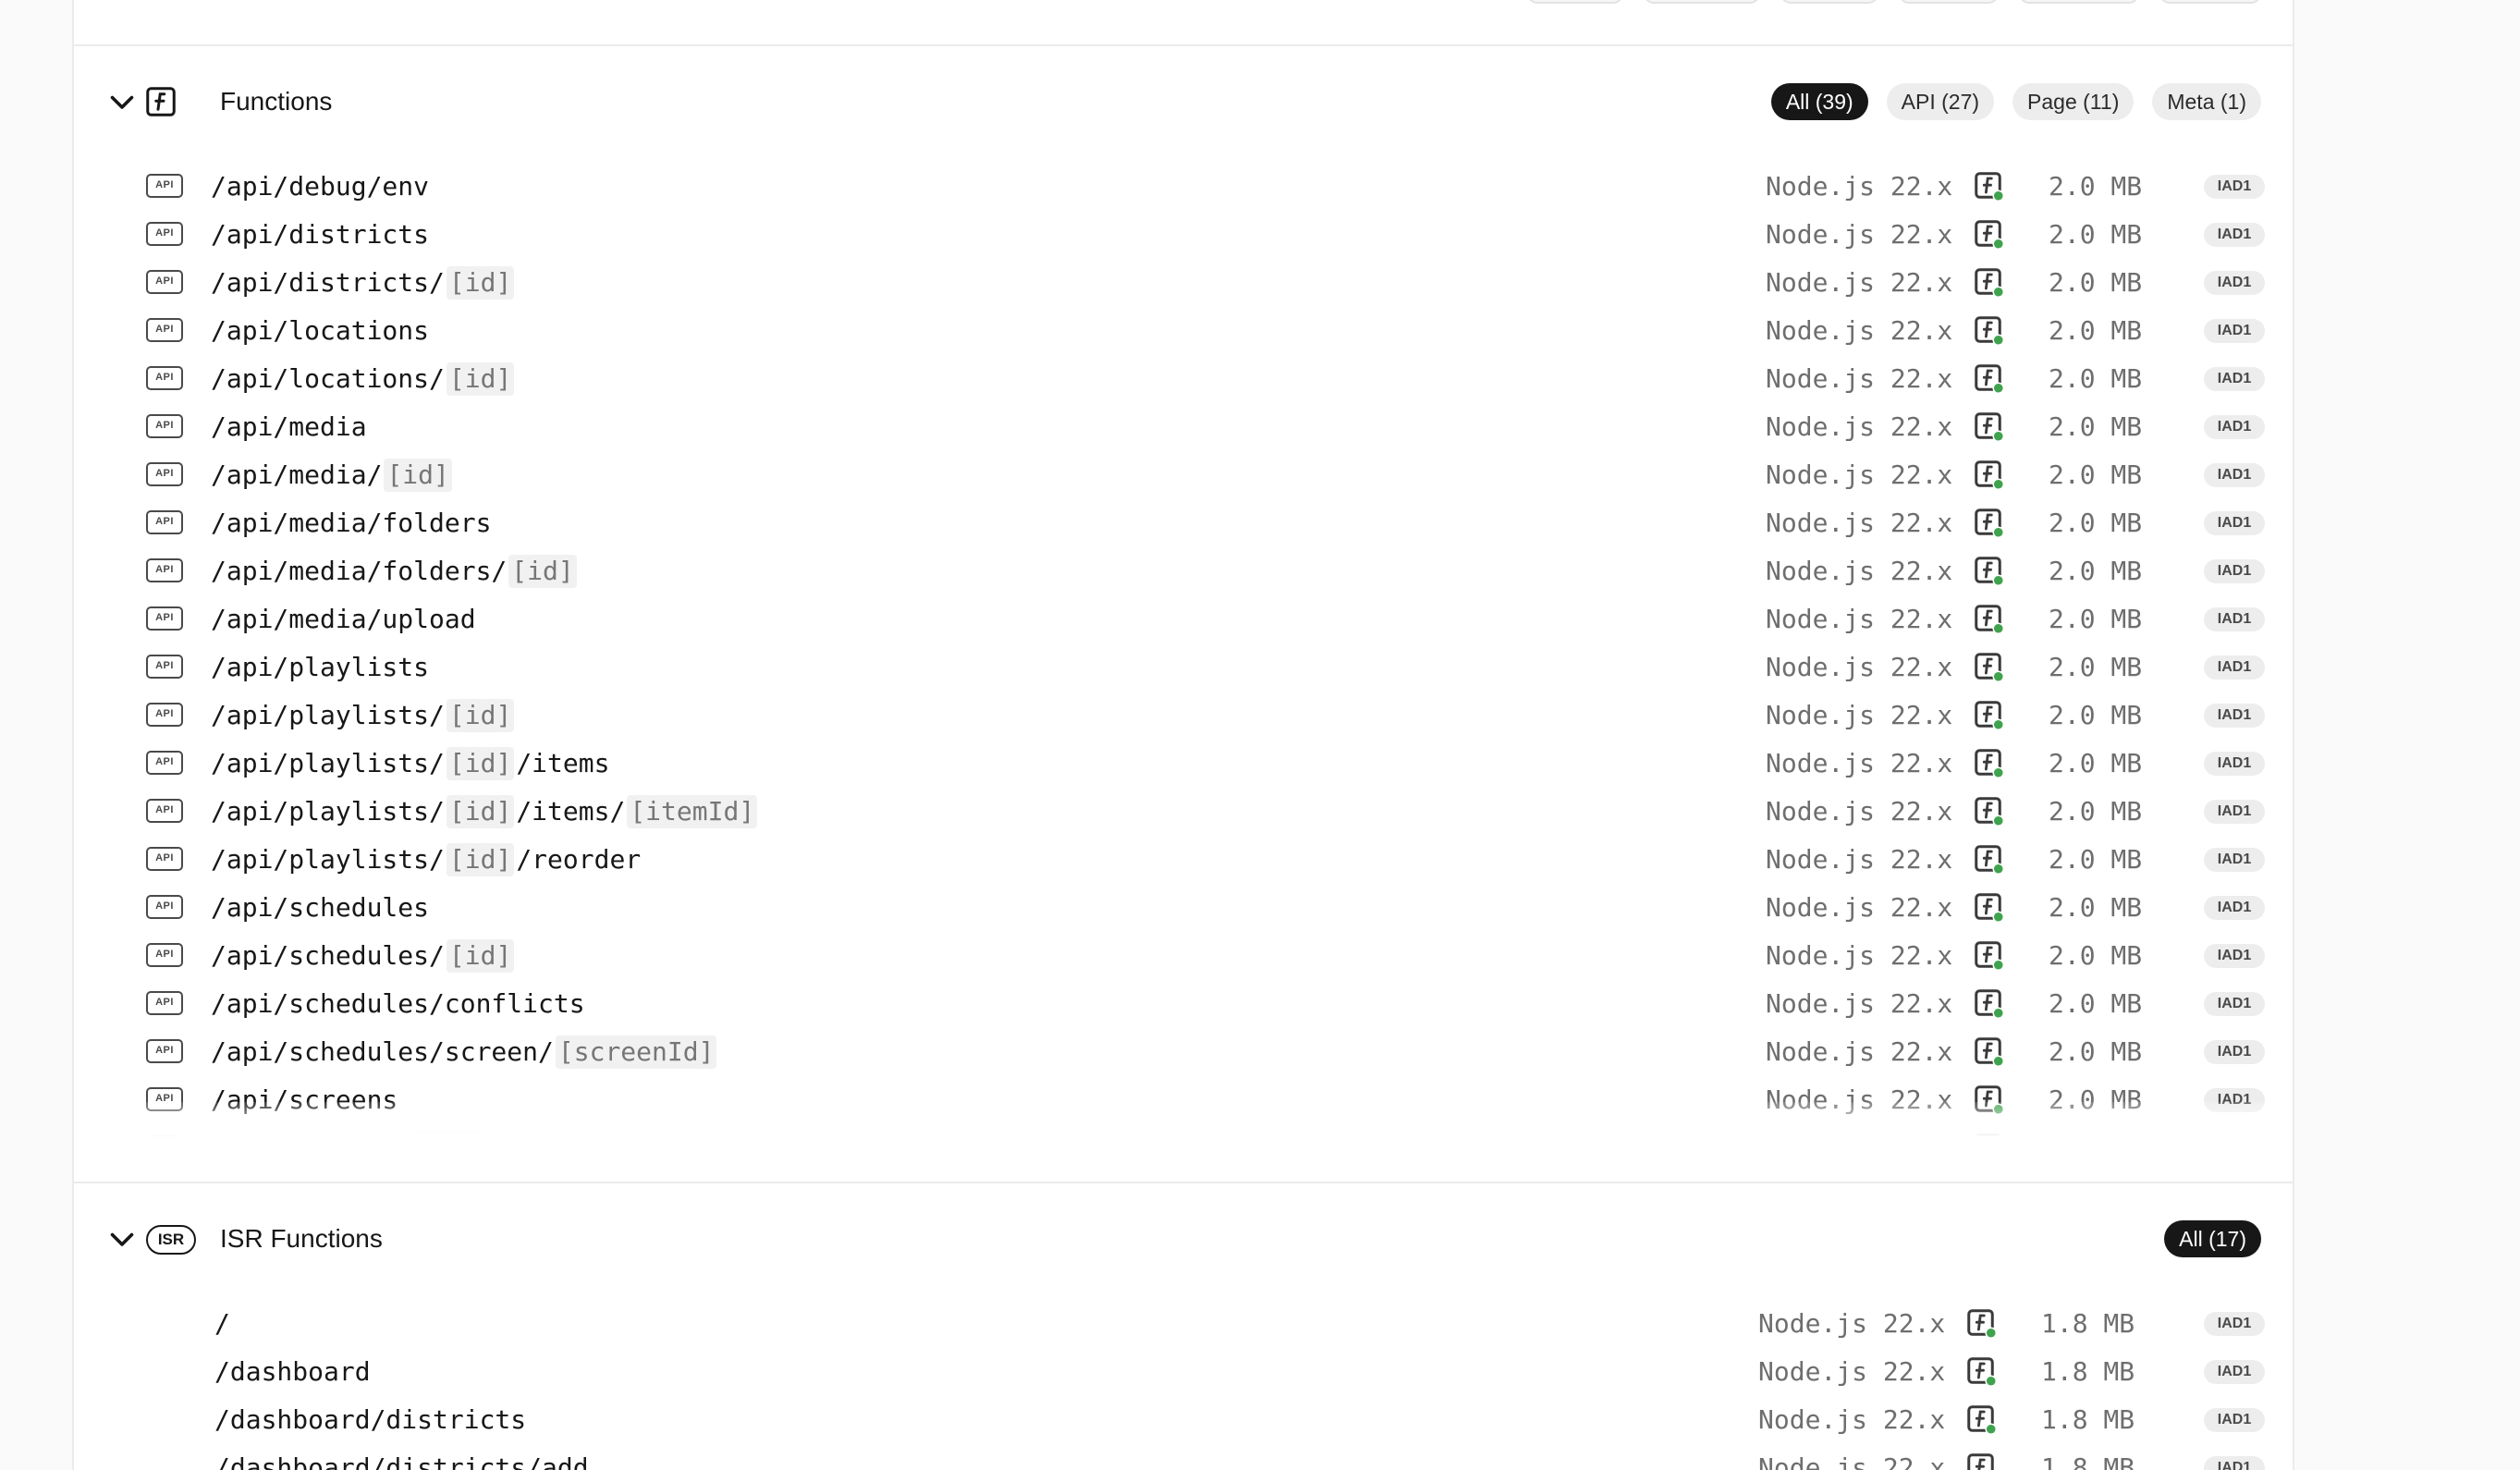  I want to click on isr-section-header: ISR ISR Functions All (17), so click(1183, 1239).